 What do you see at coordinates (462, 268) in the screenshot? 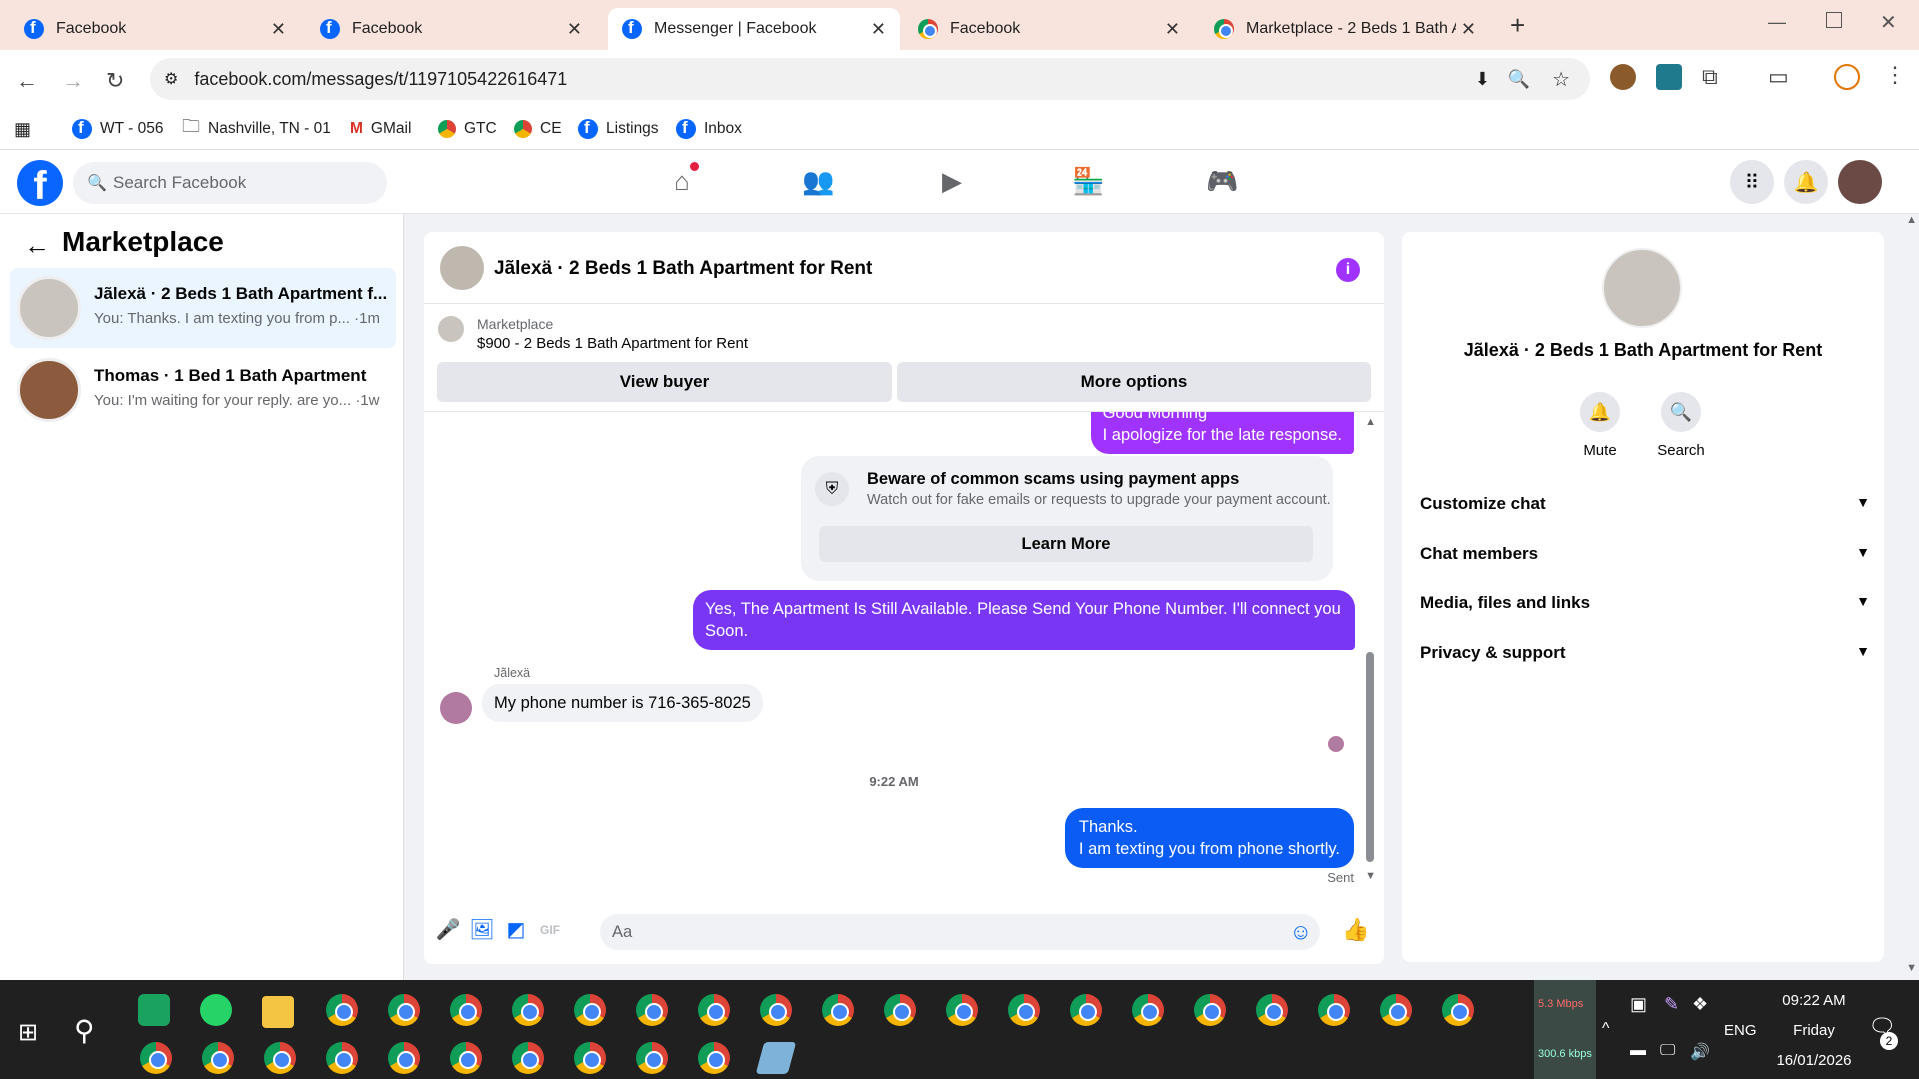
I see `listing-avatar` at bounding box center [462, 268].